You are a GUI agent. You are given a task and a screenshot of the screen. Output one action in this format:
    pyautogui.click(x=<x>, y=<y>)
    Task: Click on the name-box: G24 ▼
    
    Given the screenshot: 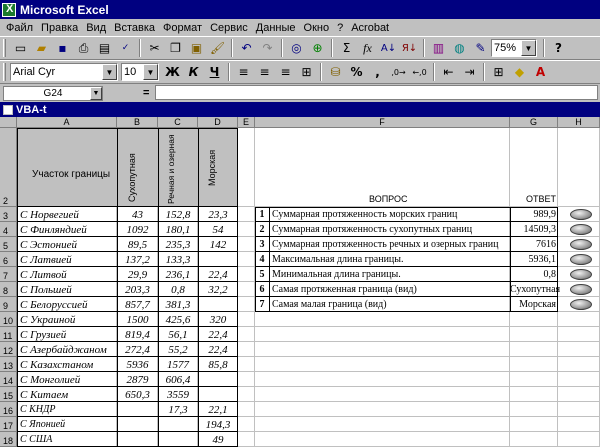 What is the action you would take?
    pyautogui.click(x=53, y=93)
    